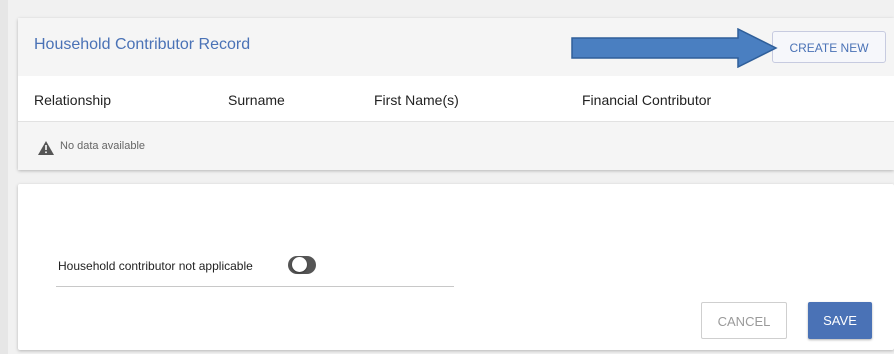  What do you see at coordinates (674, 48) in the screenshot?
I see `arrow-right-icon` at bounding box center [674, 48].